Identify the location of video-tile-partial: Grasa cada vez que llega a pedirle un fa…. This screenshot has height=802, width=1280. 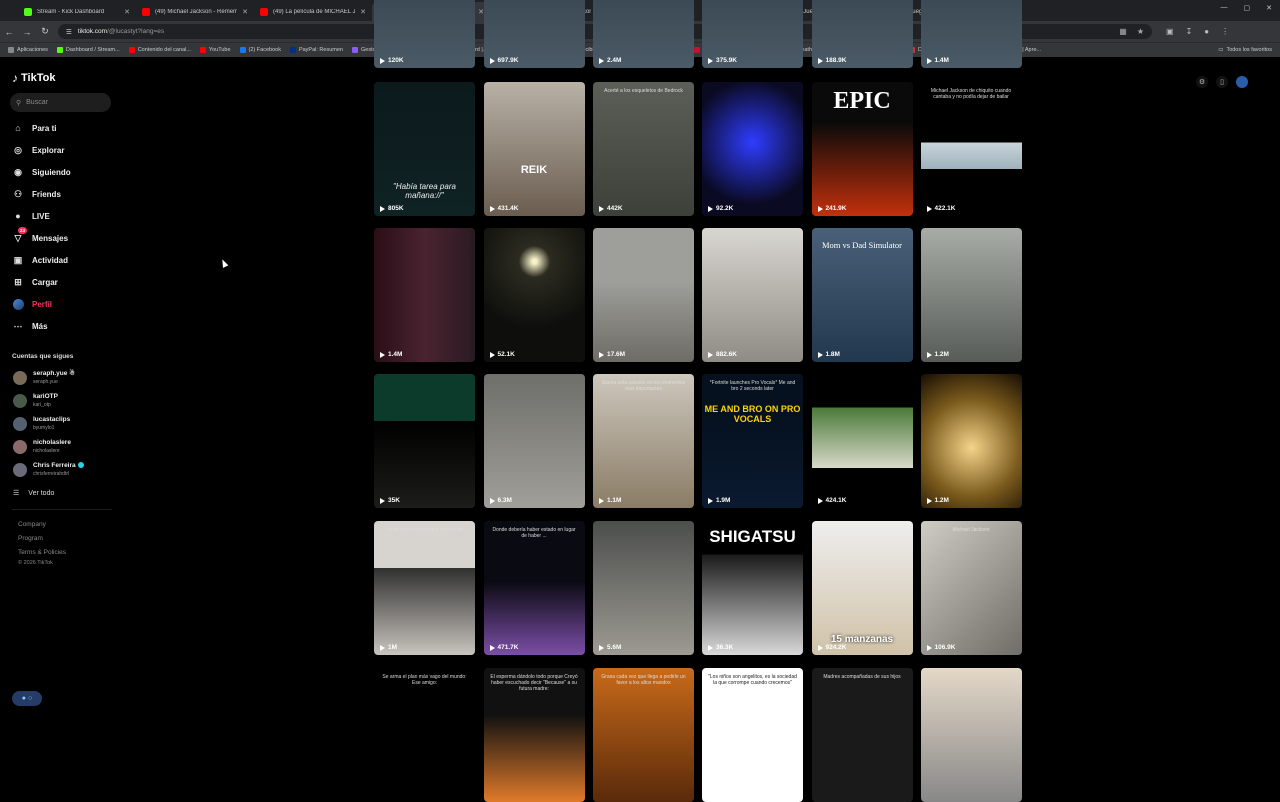
(643, 735).